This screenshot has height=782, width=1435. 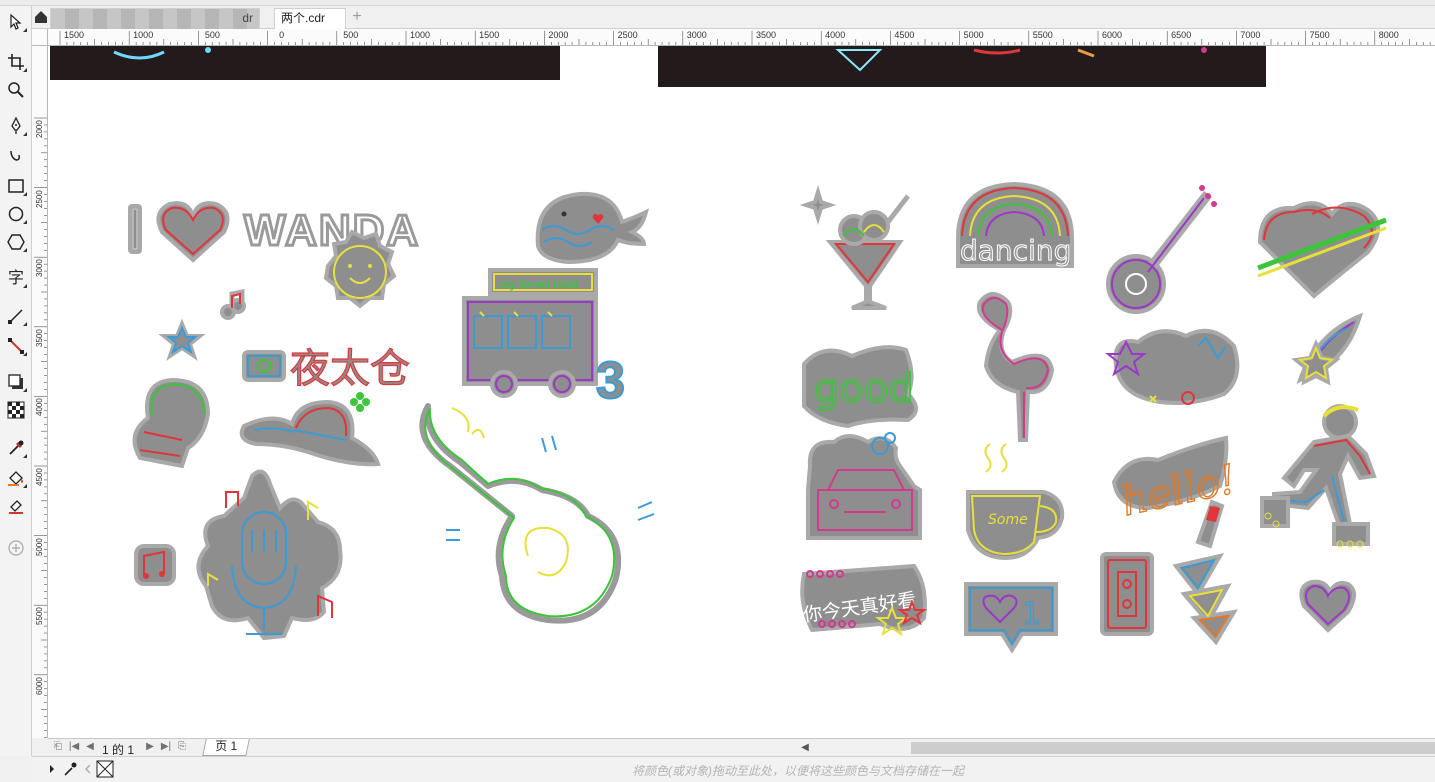 What do you see at coordinates (1015, 250) in the screenshot?
I see `dancing-text: dancing` at bounding box center [1015, 250].